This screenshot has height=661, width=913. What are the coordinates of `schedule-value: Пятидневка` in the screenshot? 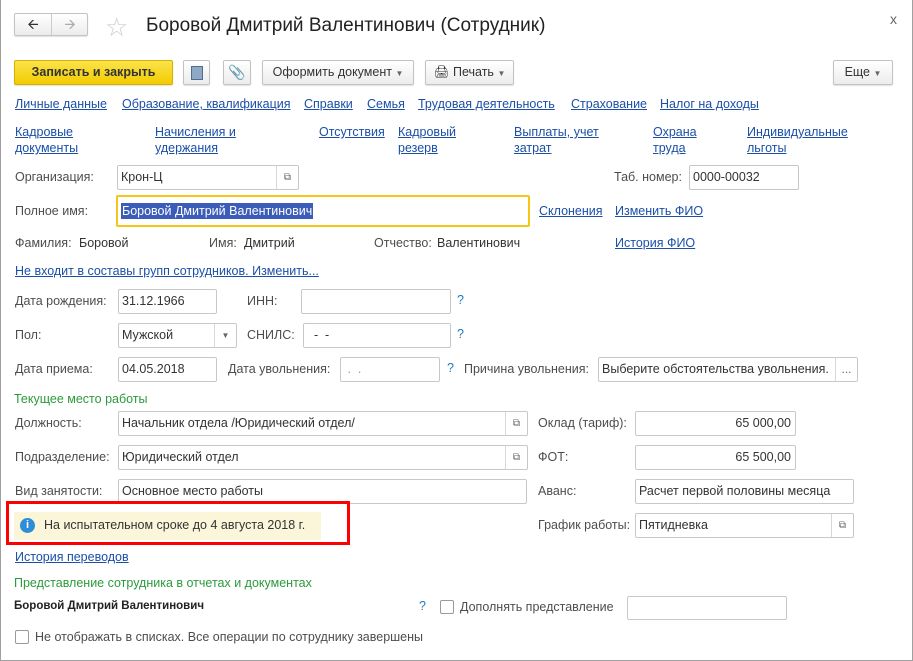 It's located at (673, 525).